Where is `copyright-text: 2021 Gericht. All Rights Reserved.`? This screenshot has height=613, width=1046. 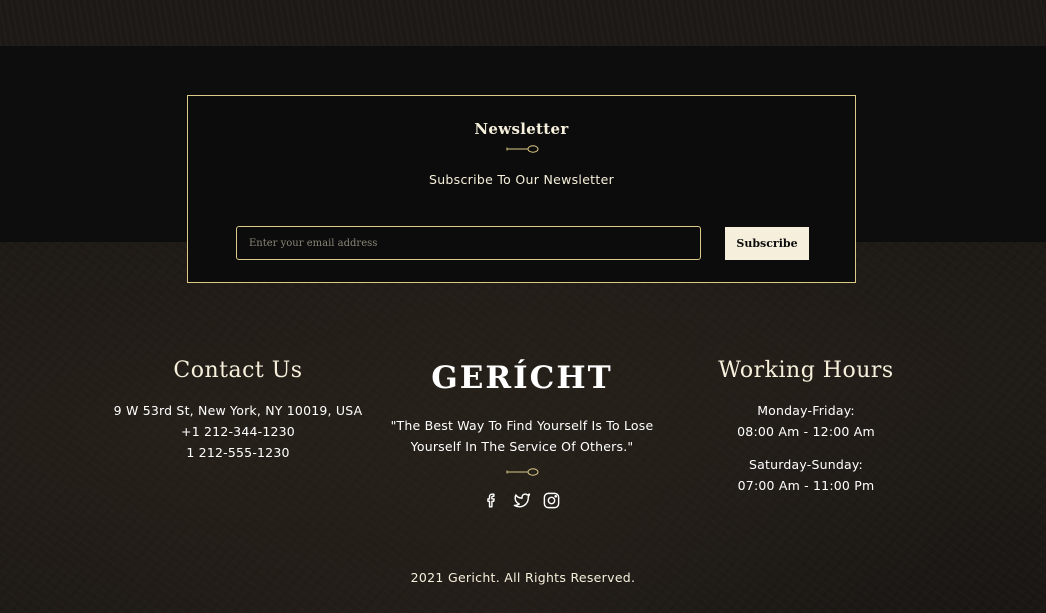 copyright-text: 2021 Gericht. All Rights Reserved. is located at coordinates (523, 577).